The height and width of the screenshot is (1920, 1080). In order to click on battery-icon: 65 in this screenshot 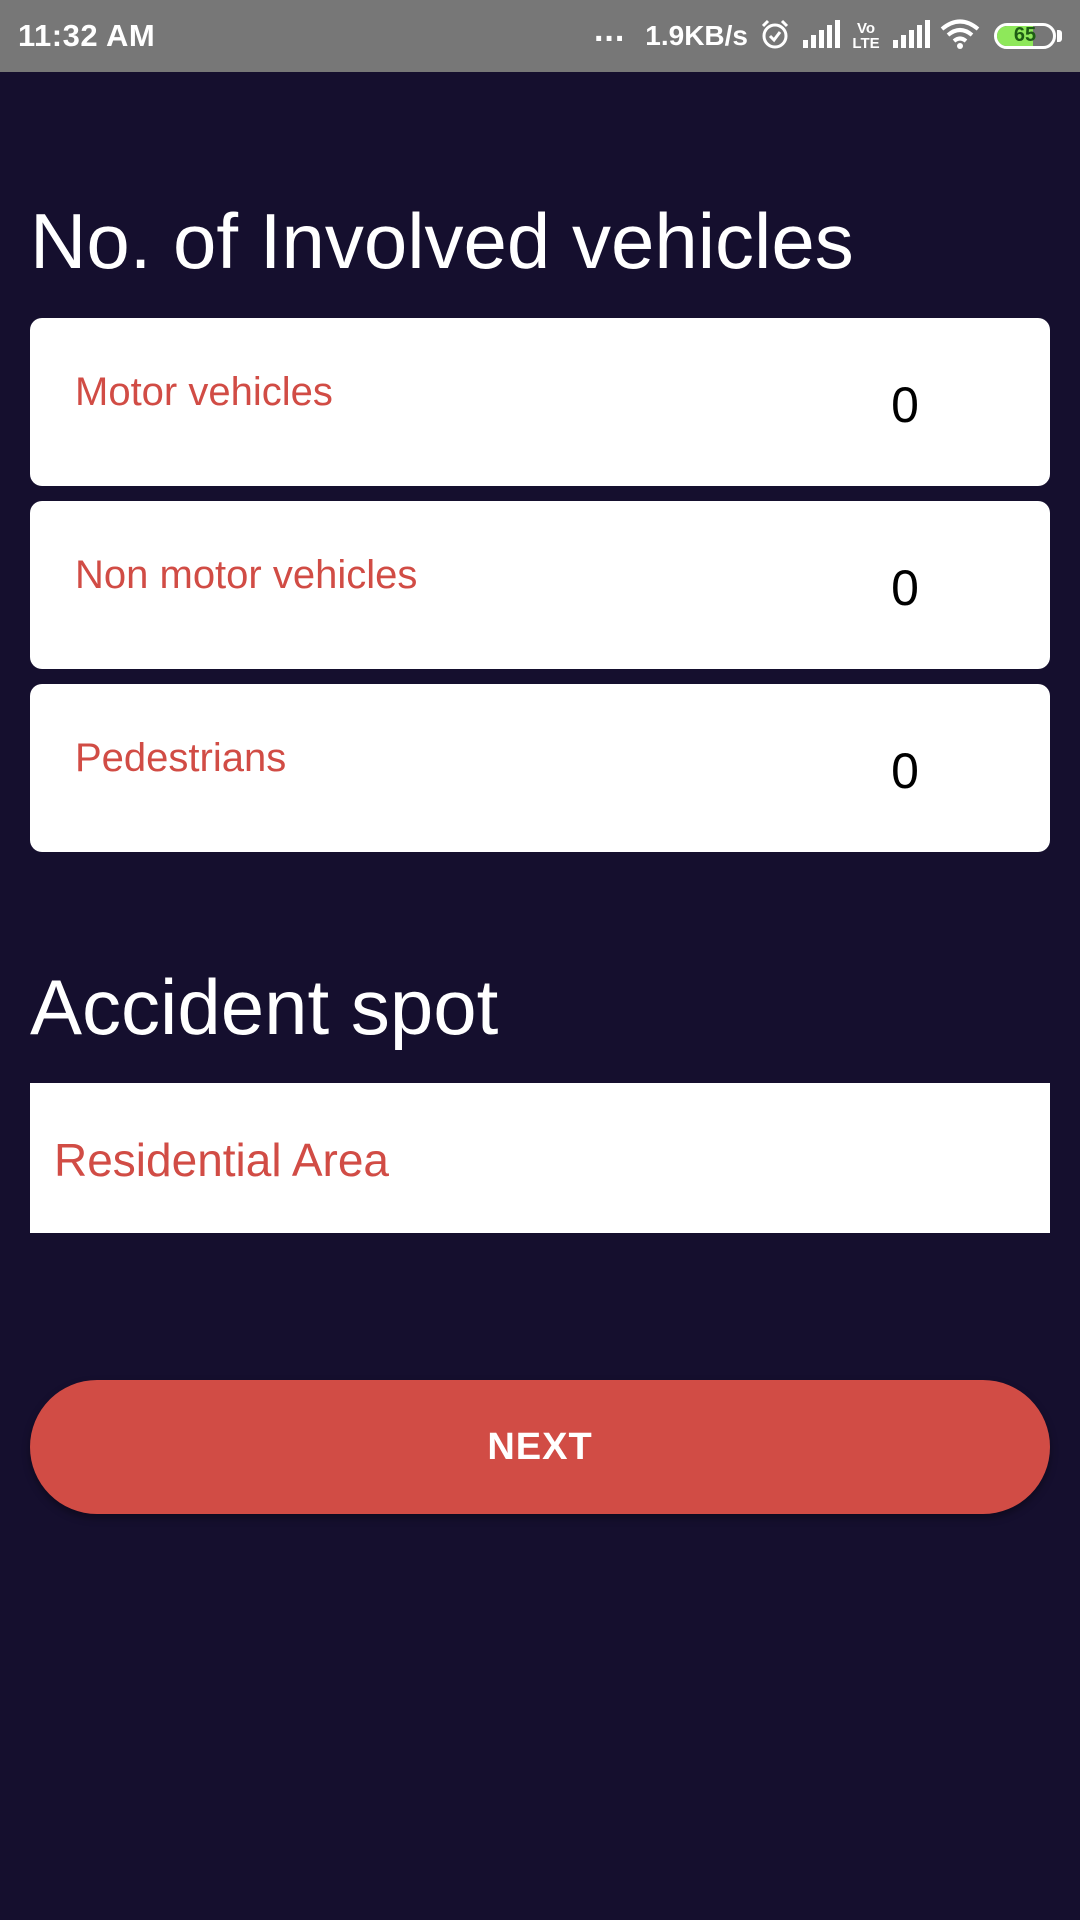, I will do `click(1025, 36)`.